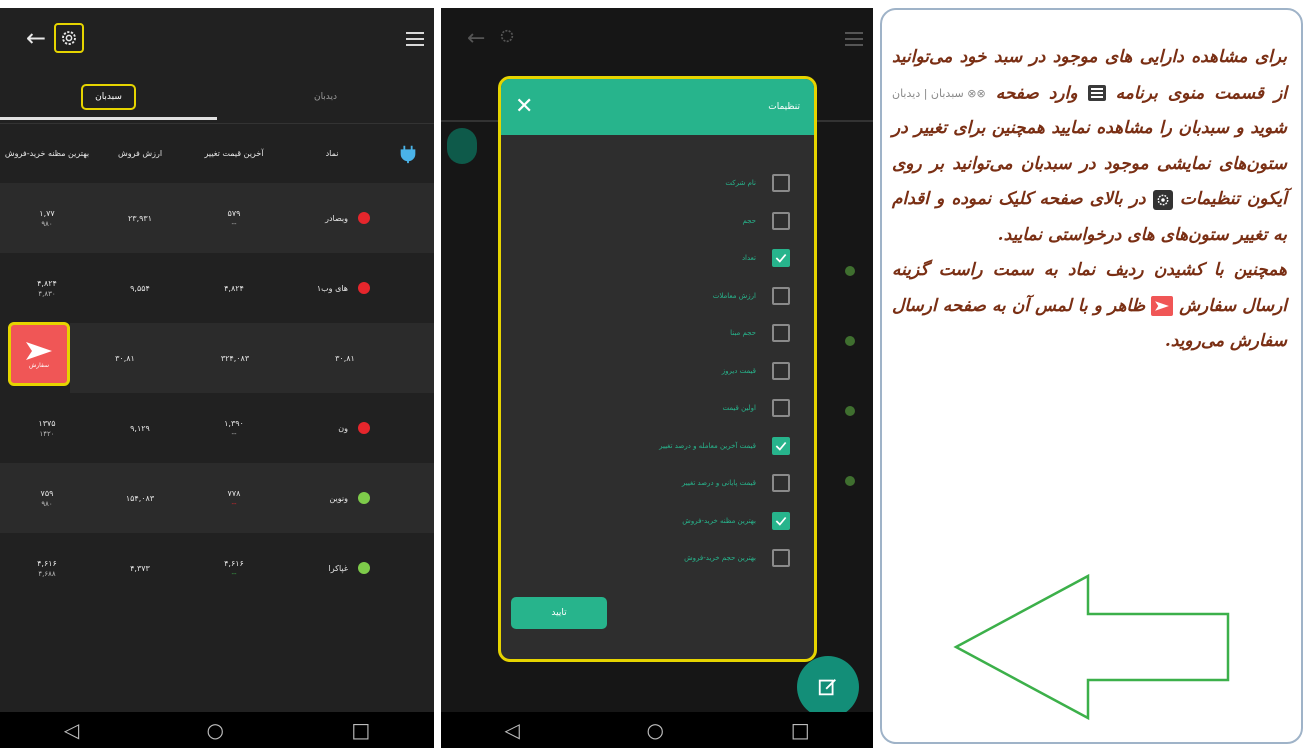 This screenshot has width=1307, height=748. Describe the element at coordinates (47, 153) in the screenshot. I see `column-header-best: بهترین مظنه خرید-فروش` at that location.